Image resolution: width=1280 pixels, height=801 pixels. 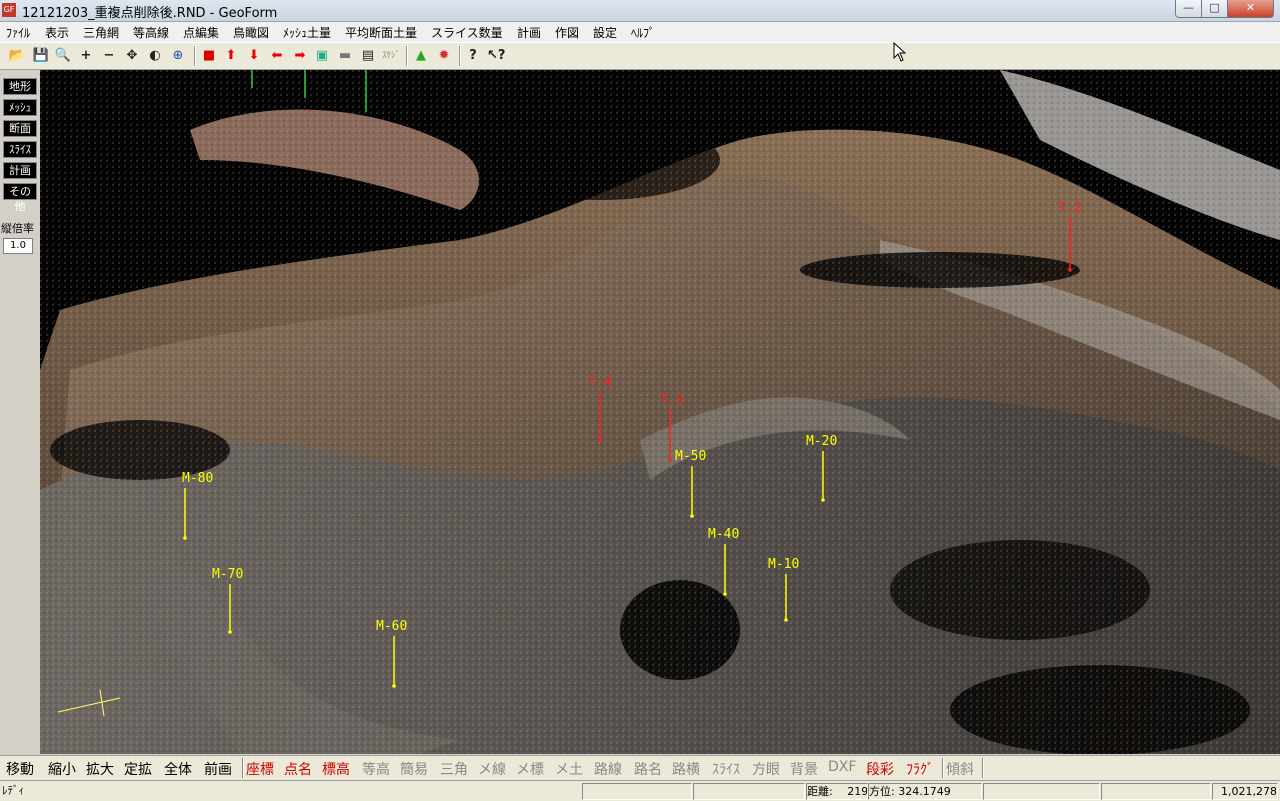 I want to click on window-title: 12121203_重複点削除後.RND - GeoForm, so click(x=150, y=13).